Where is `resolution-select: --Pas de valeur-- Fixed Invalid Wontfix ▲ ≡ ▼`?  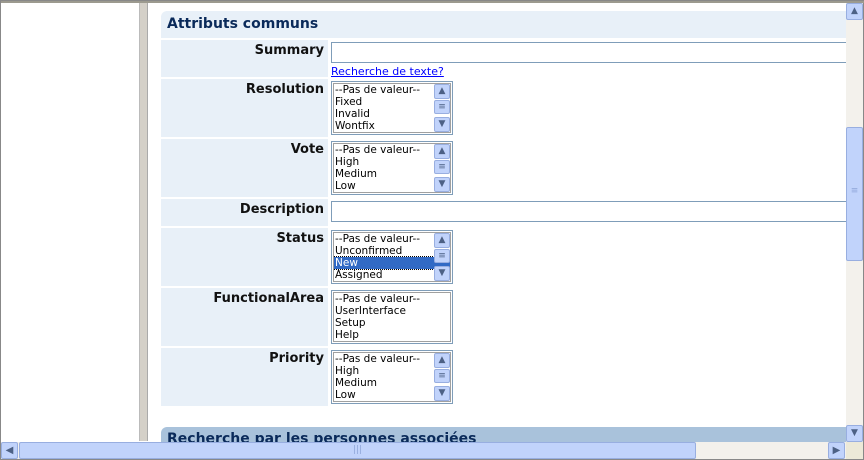 resolution-select: --Pas de valeur-- Fixed Invalid Wontfix ▲ ≡ ▼ is located at coordinates (392, 108).